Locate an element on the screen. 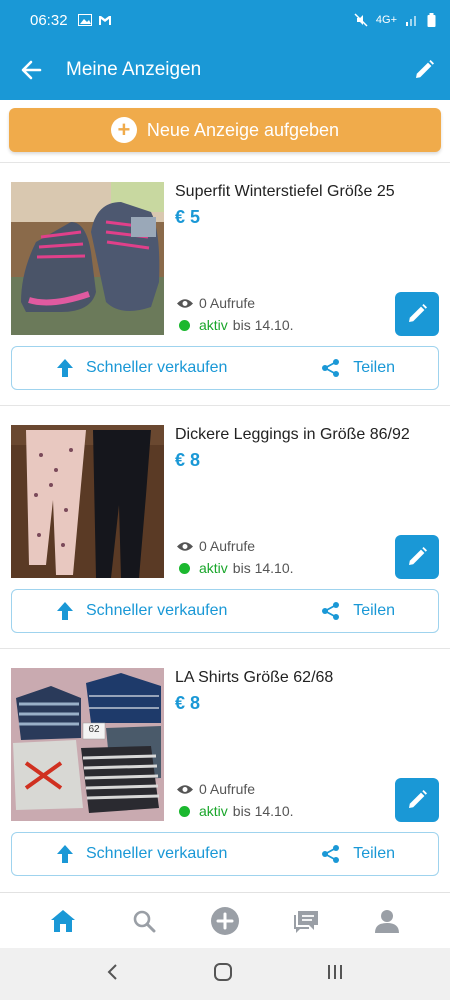  nav-profile is located at coordinates (387, 921).